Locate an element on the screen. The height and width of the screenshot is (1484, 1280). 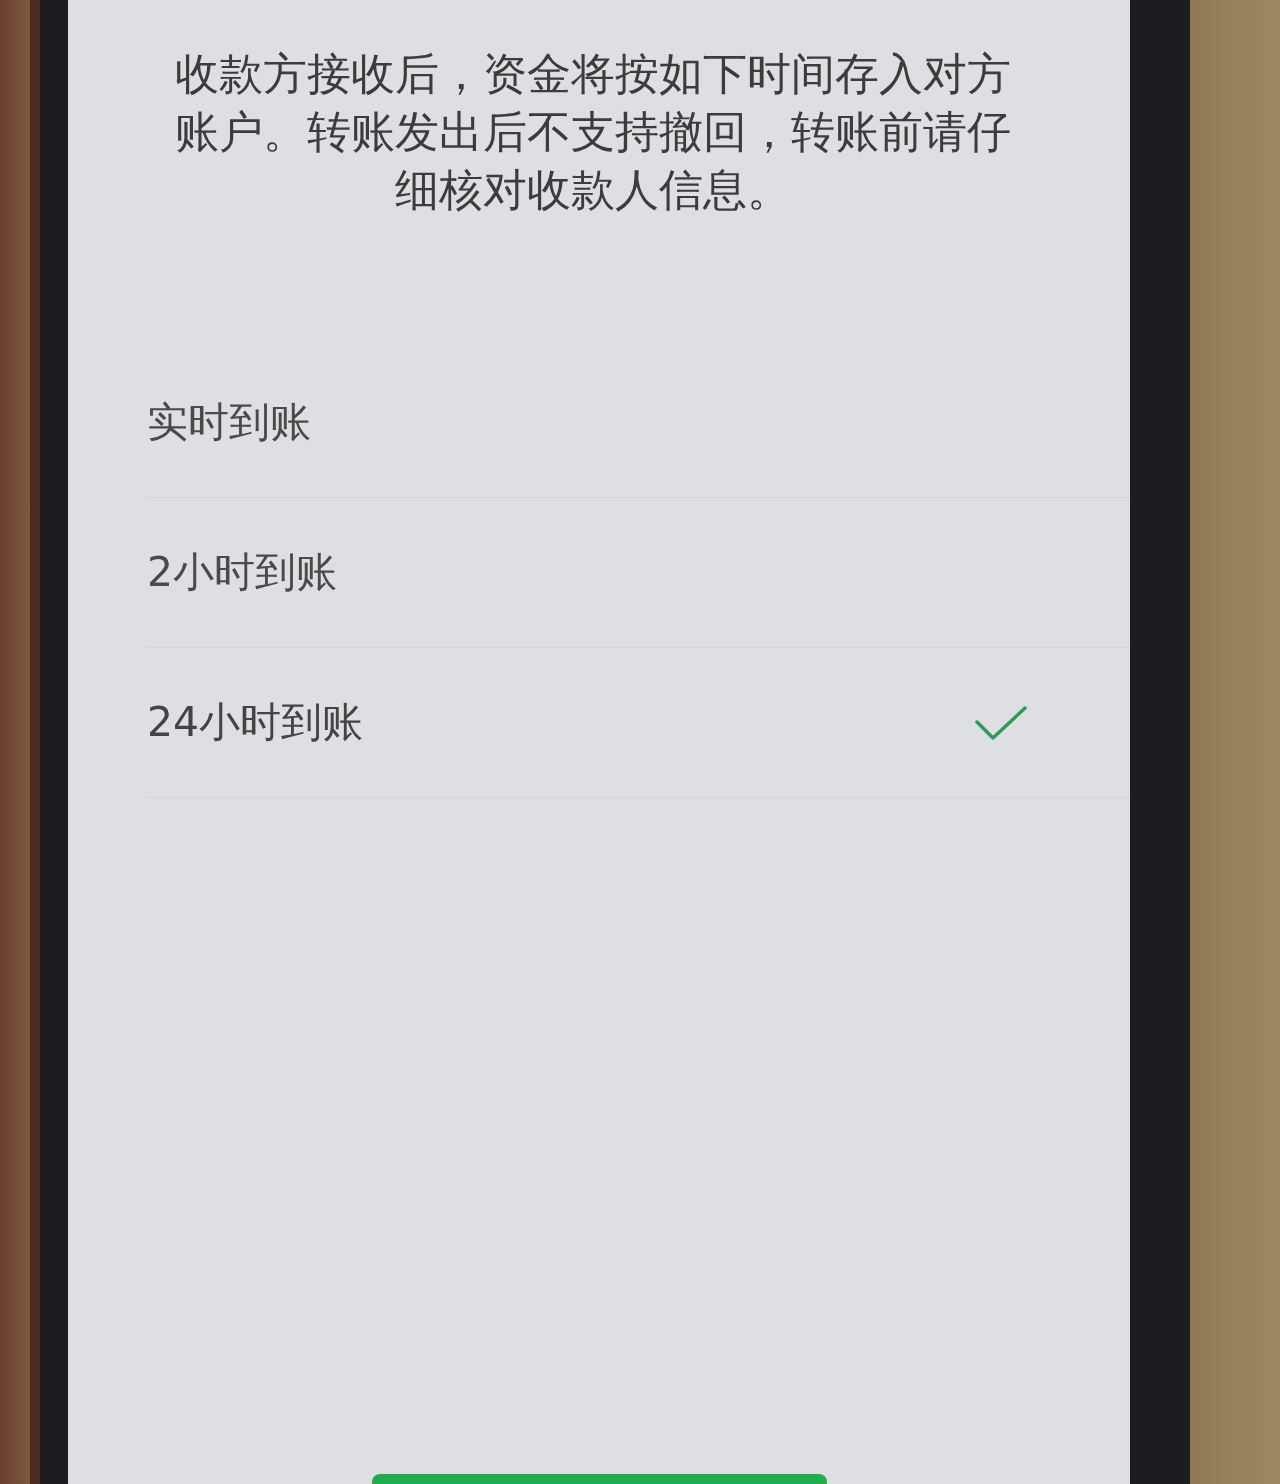
primary-button is located at coordinates (599, 1479).